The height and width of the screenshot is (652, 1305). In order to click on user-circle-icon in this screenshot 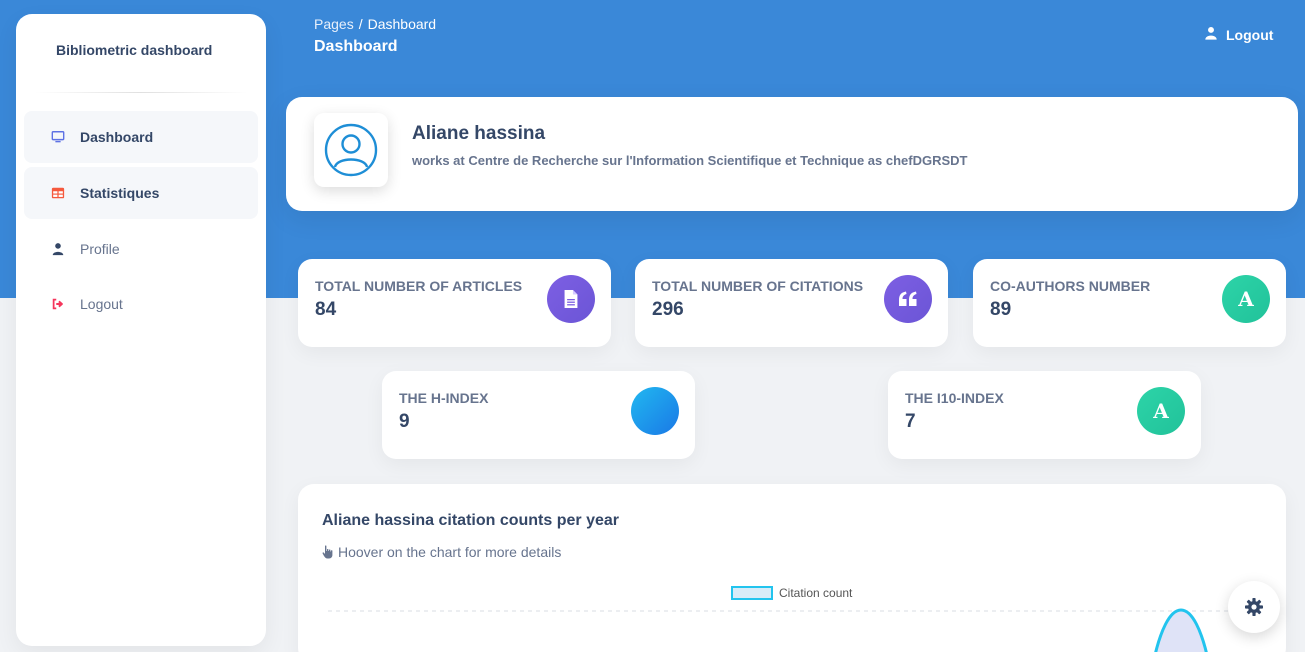, I will do `click(351, 150)`.